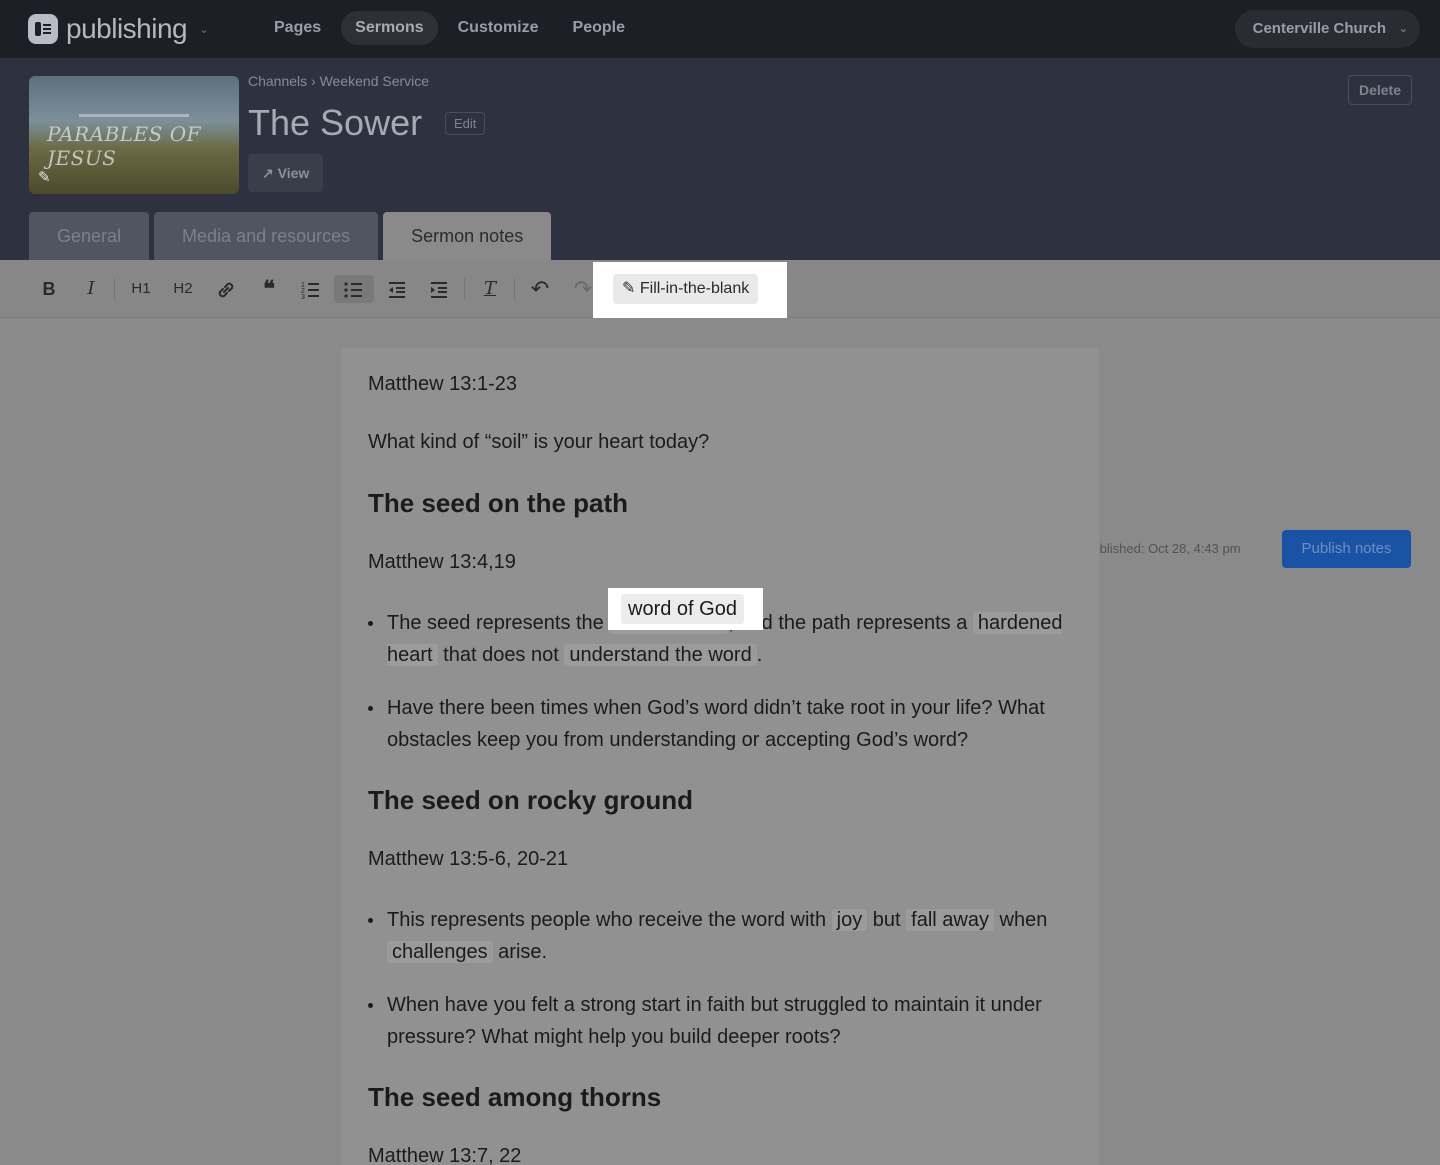 The width and height of the screenshot is (1440, 1165). Describe the element at coordinates (660, 655) in the screenshot. I see `blank-word: understand the word` at that location.